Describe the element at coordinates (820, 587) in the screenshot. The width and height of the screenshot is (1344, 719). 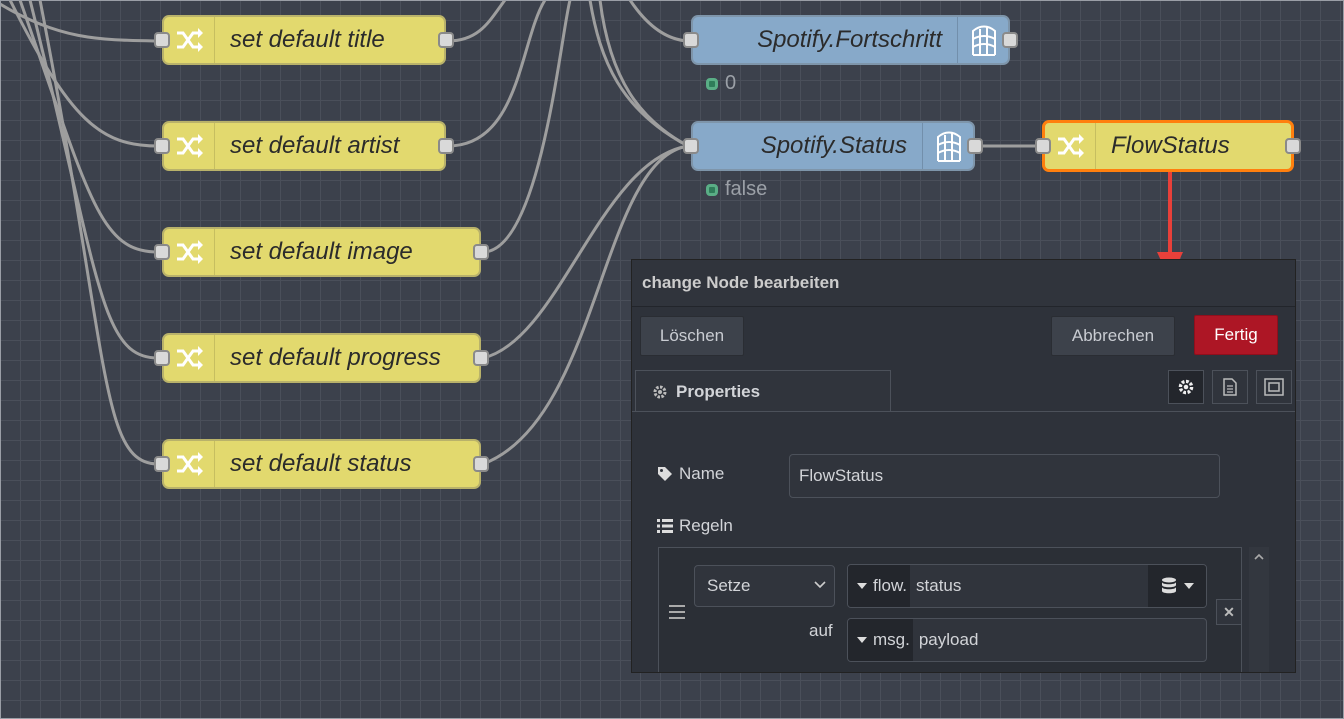
I see `chevron-down-icon` at that location.